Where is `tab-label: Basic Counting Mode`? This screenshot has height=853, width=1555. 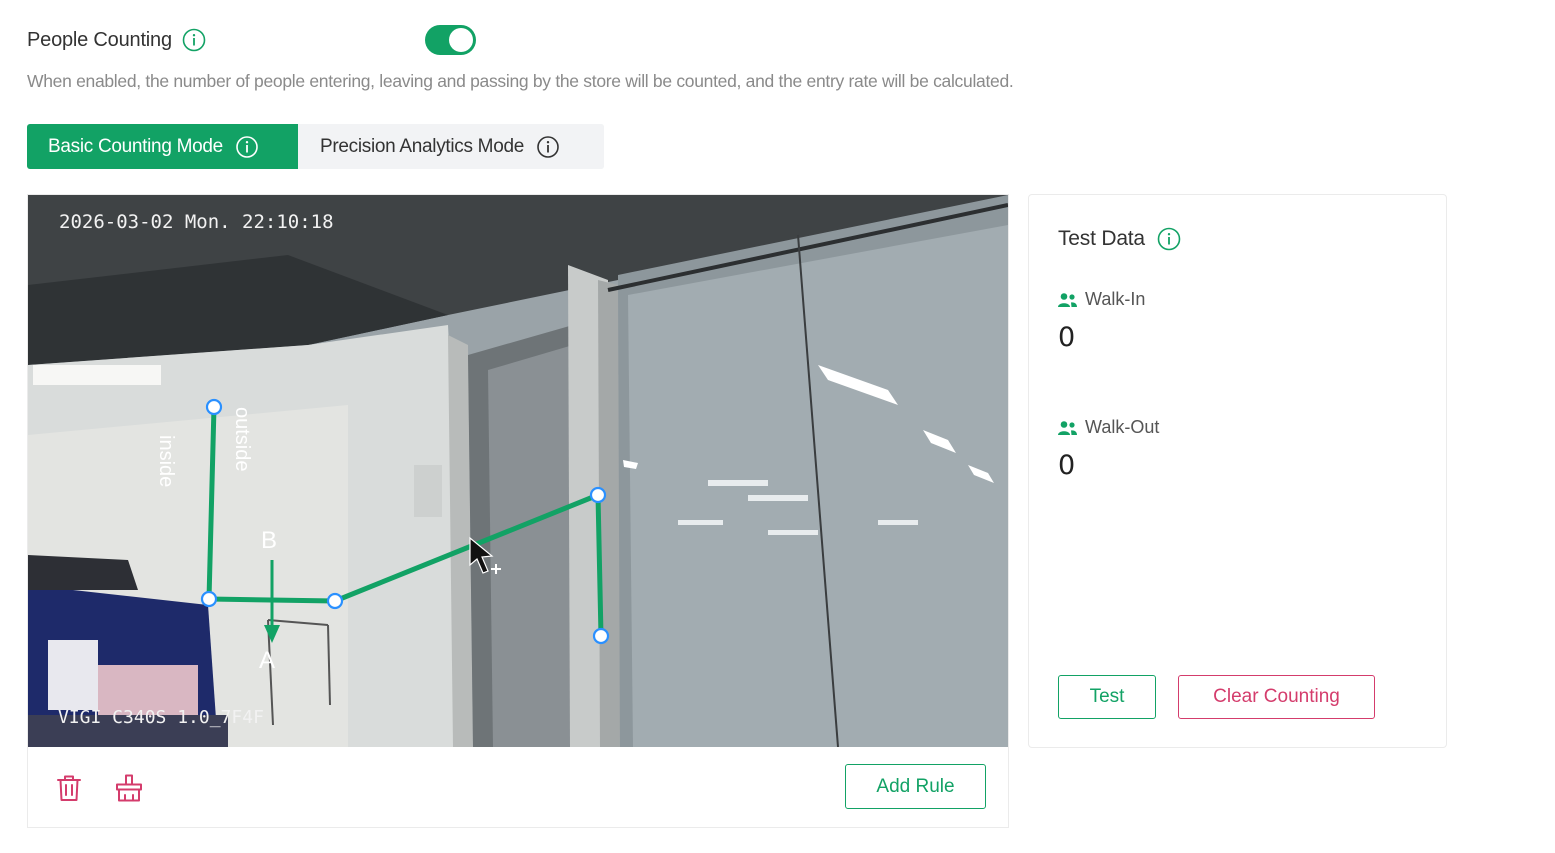
tab-label: Basic Counting Mode is located at coordinates (135, 146).